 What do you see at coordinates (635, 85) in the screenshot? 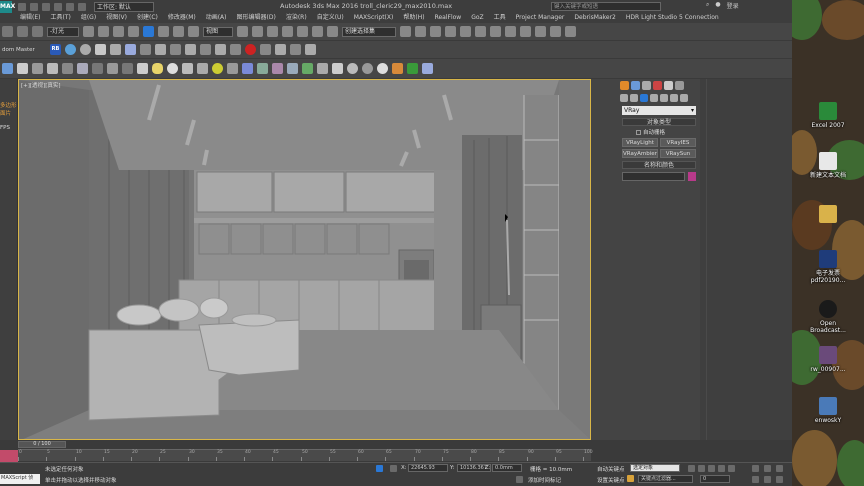
I see `modify-tab-icon` at bounding box center [635, 85].